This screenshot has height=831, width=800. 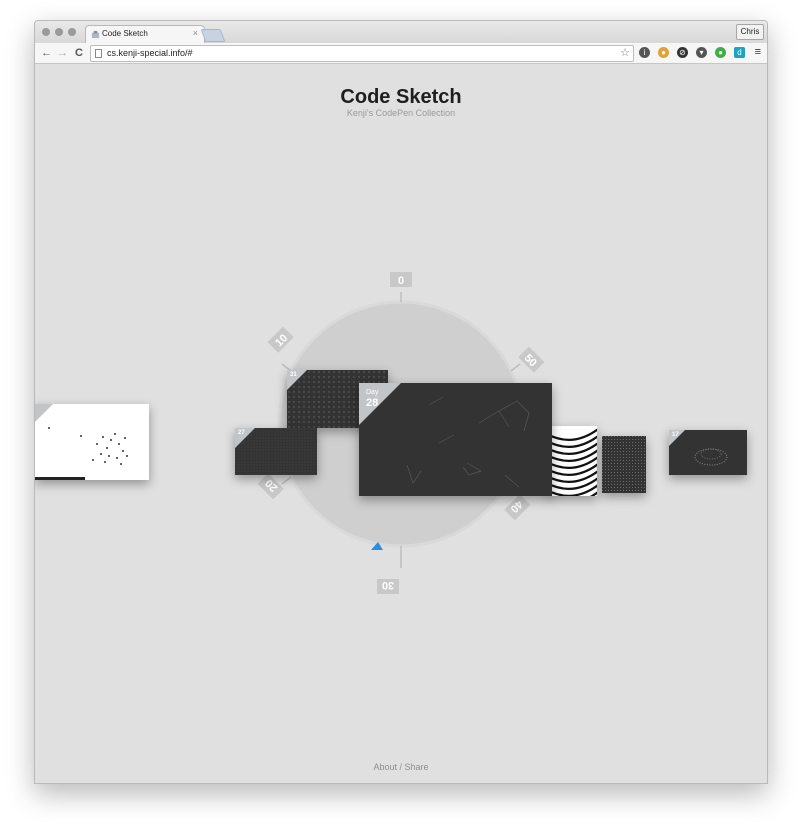 I want to click on tab-bar: Code Sketch × Chris, so click(x=401, y=32).